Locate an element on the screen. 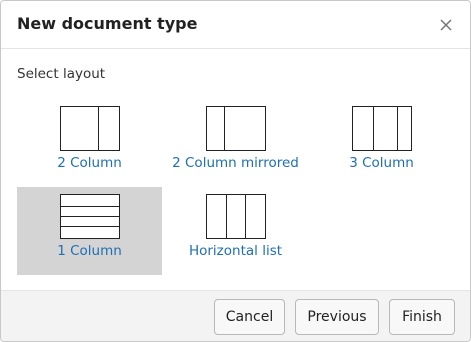  layout-option-label: Horizontal list is located at coordinates (235, 251).